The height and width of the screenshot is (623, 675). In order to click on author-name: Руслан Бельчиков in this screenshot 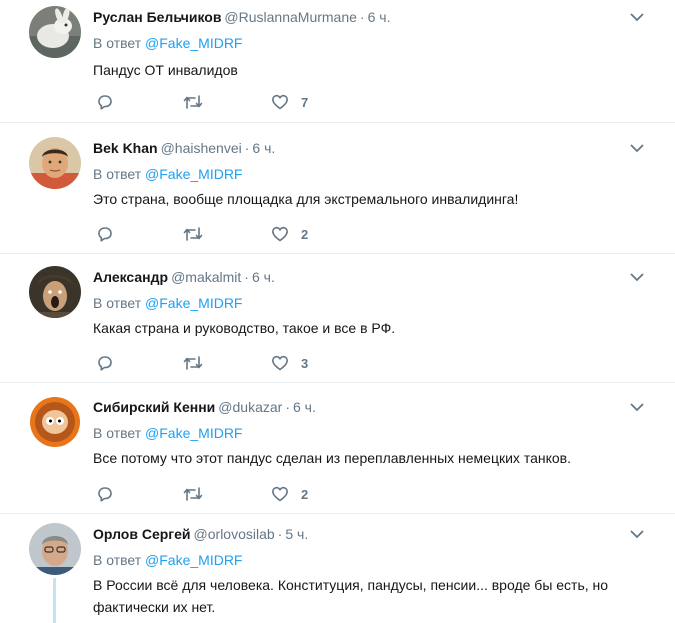, I will do `click(157, 17)`.